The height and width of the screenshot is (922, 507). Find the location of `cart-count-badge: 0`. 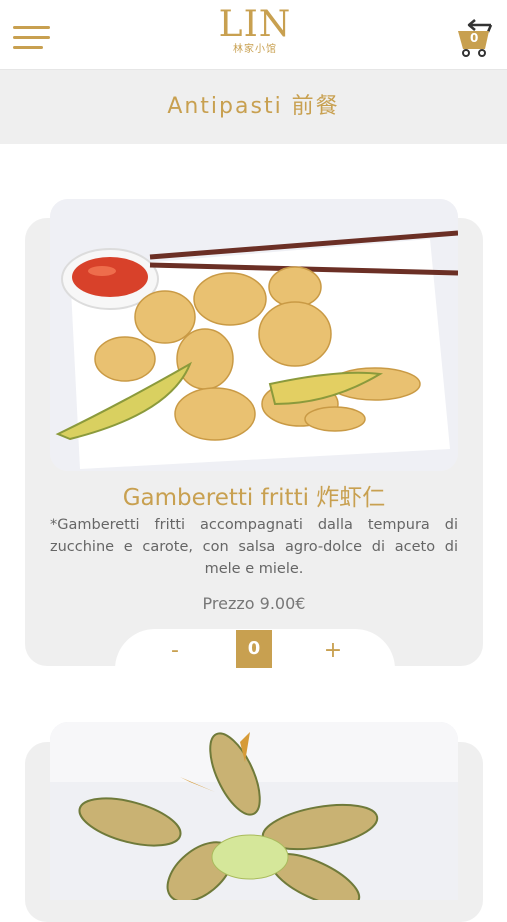

cart-count-badge: 0 is located at coordinates (474, 38).